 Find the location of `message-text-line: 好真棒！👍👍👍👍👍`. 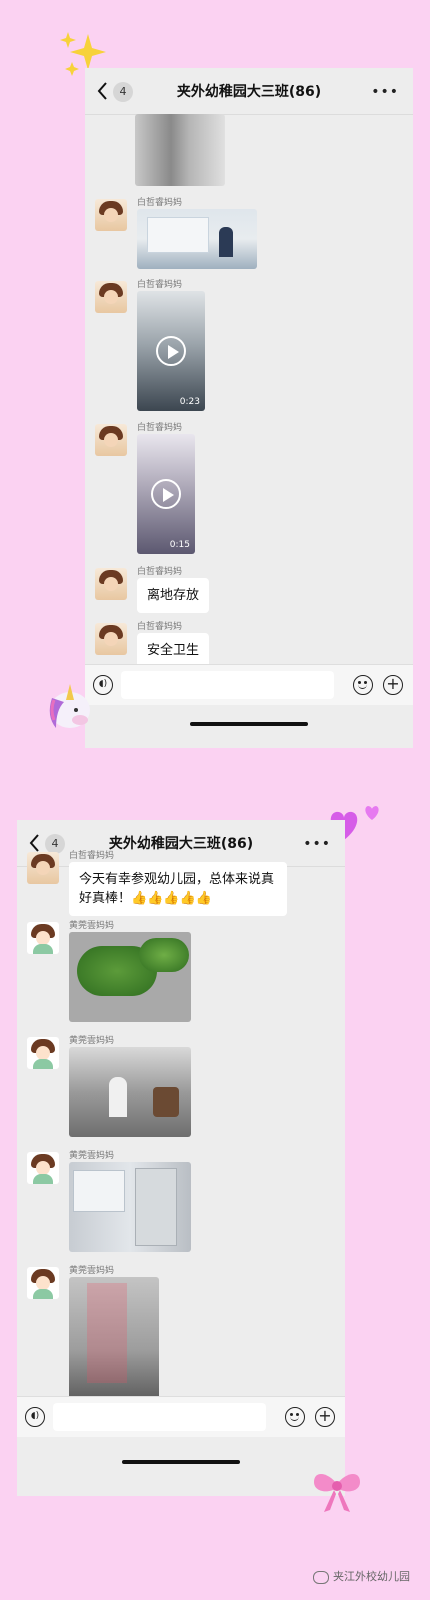

message-text-line: 好真棒！👍👍👍👍👍 is located at coordinates (145, 898).